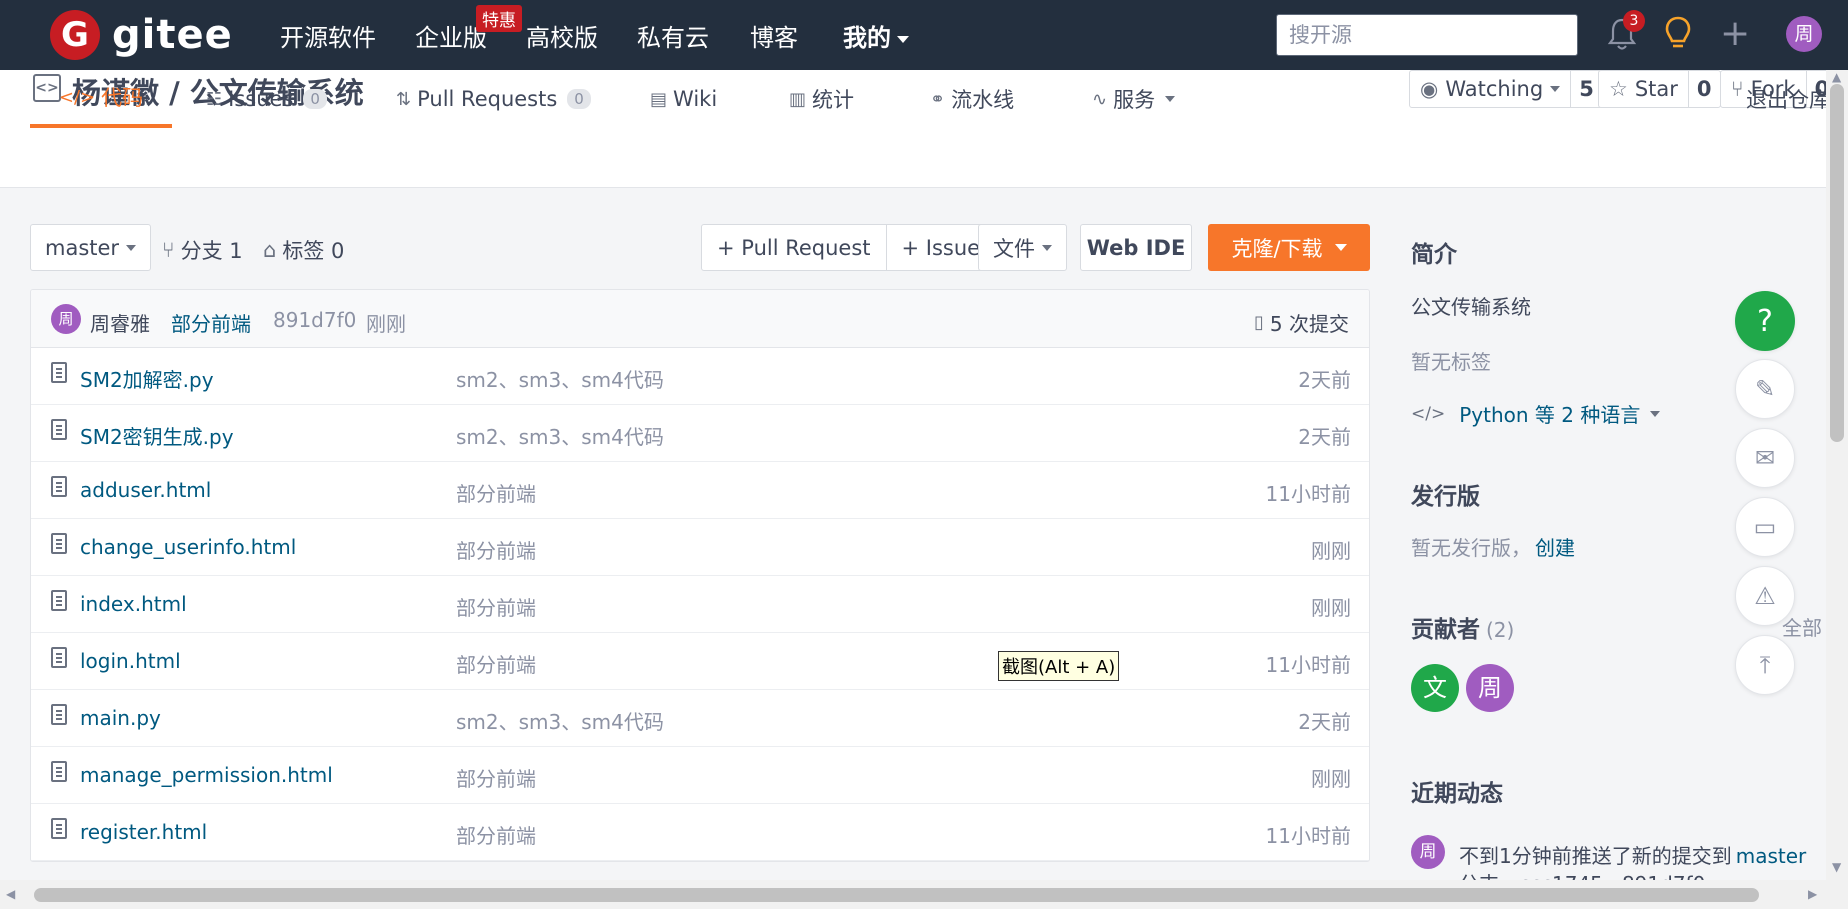 The height and width of the screenshot is (909, 1848). What do you see at coordinates (1506, 89) in the screenshot?
I see `watch-button: ◉ Watching 5` at bounding box center [1506, 89].